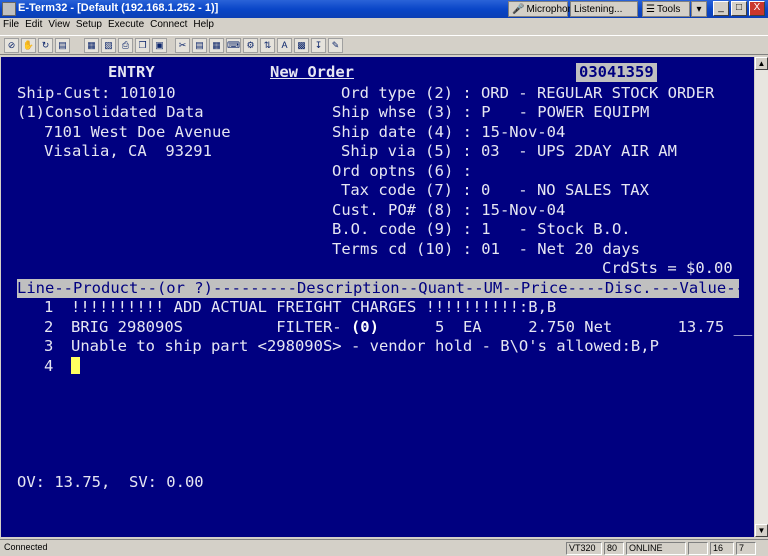  What do you see at coordinates (91, 45) in the screenshot?
I see `print-screen-icon: ▦` at bounding box center [91, 45].